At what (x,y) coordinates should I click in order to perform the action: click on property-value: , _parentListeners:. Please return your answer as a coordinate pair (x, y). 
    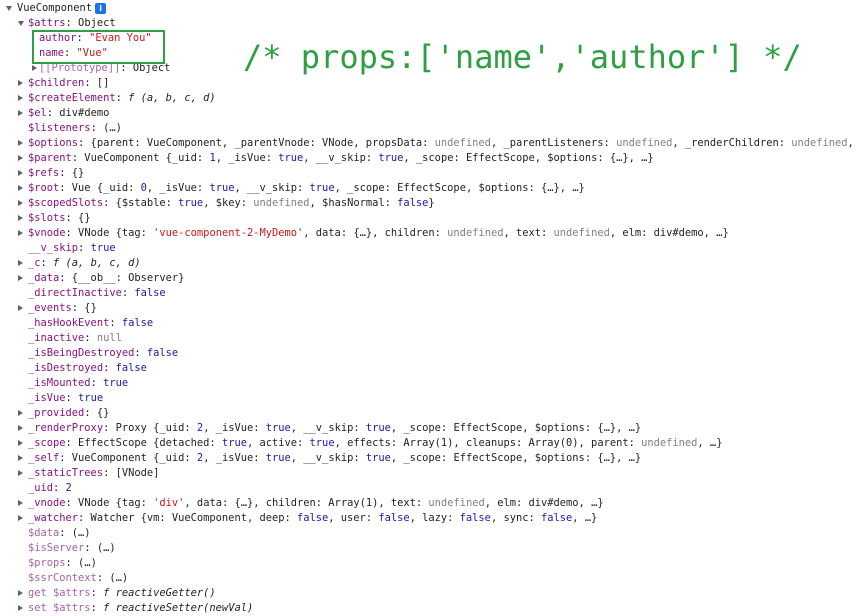
    Looking at the image, I should click on (553, 143).